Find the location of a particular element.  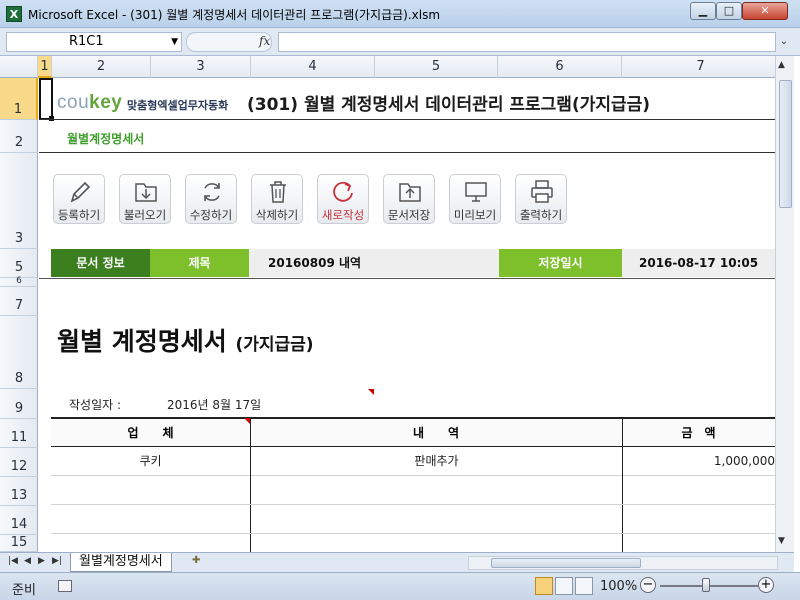

select-all-corner is located at coordinates (19, 67).